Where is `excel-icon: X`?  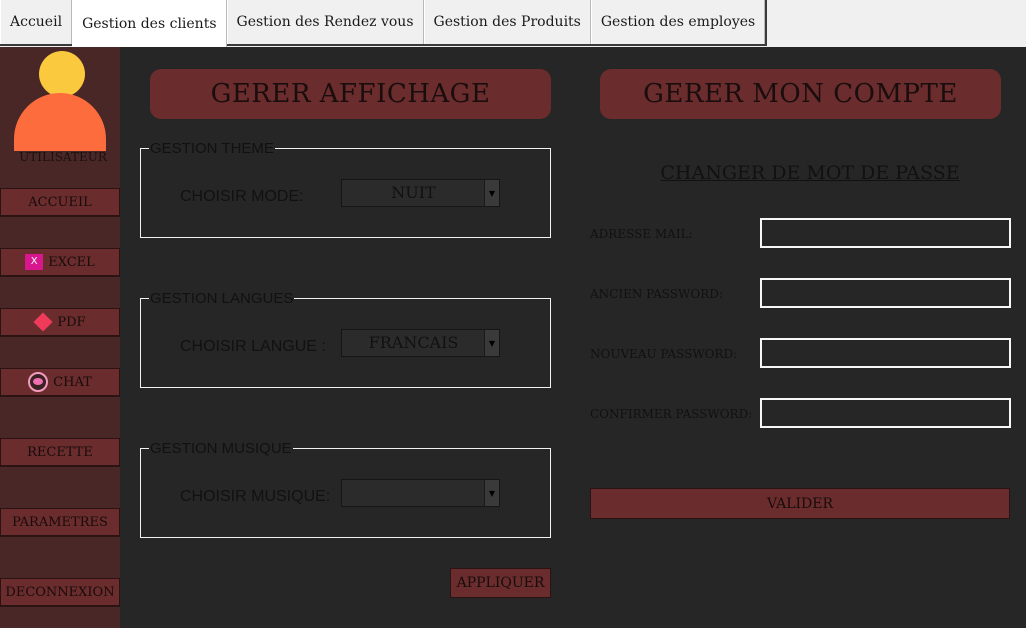
excel-icon: X is located at coordinates (34, 262).